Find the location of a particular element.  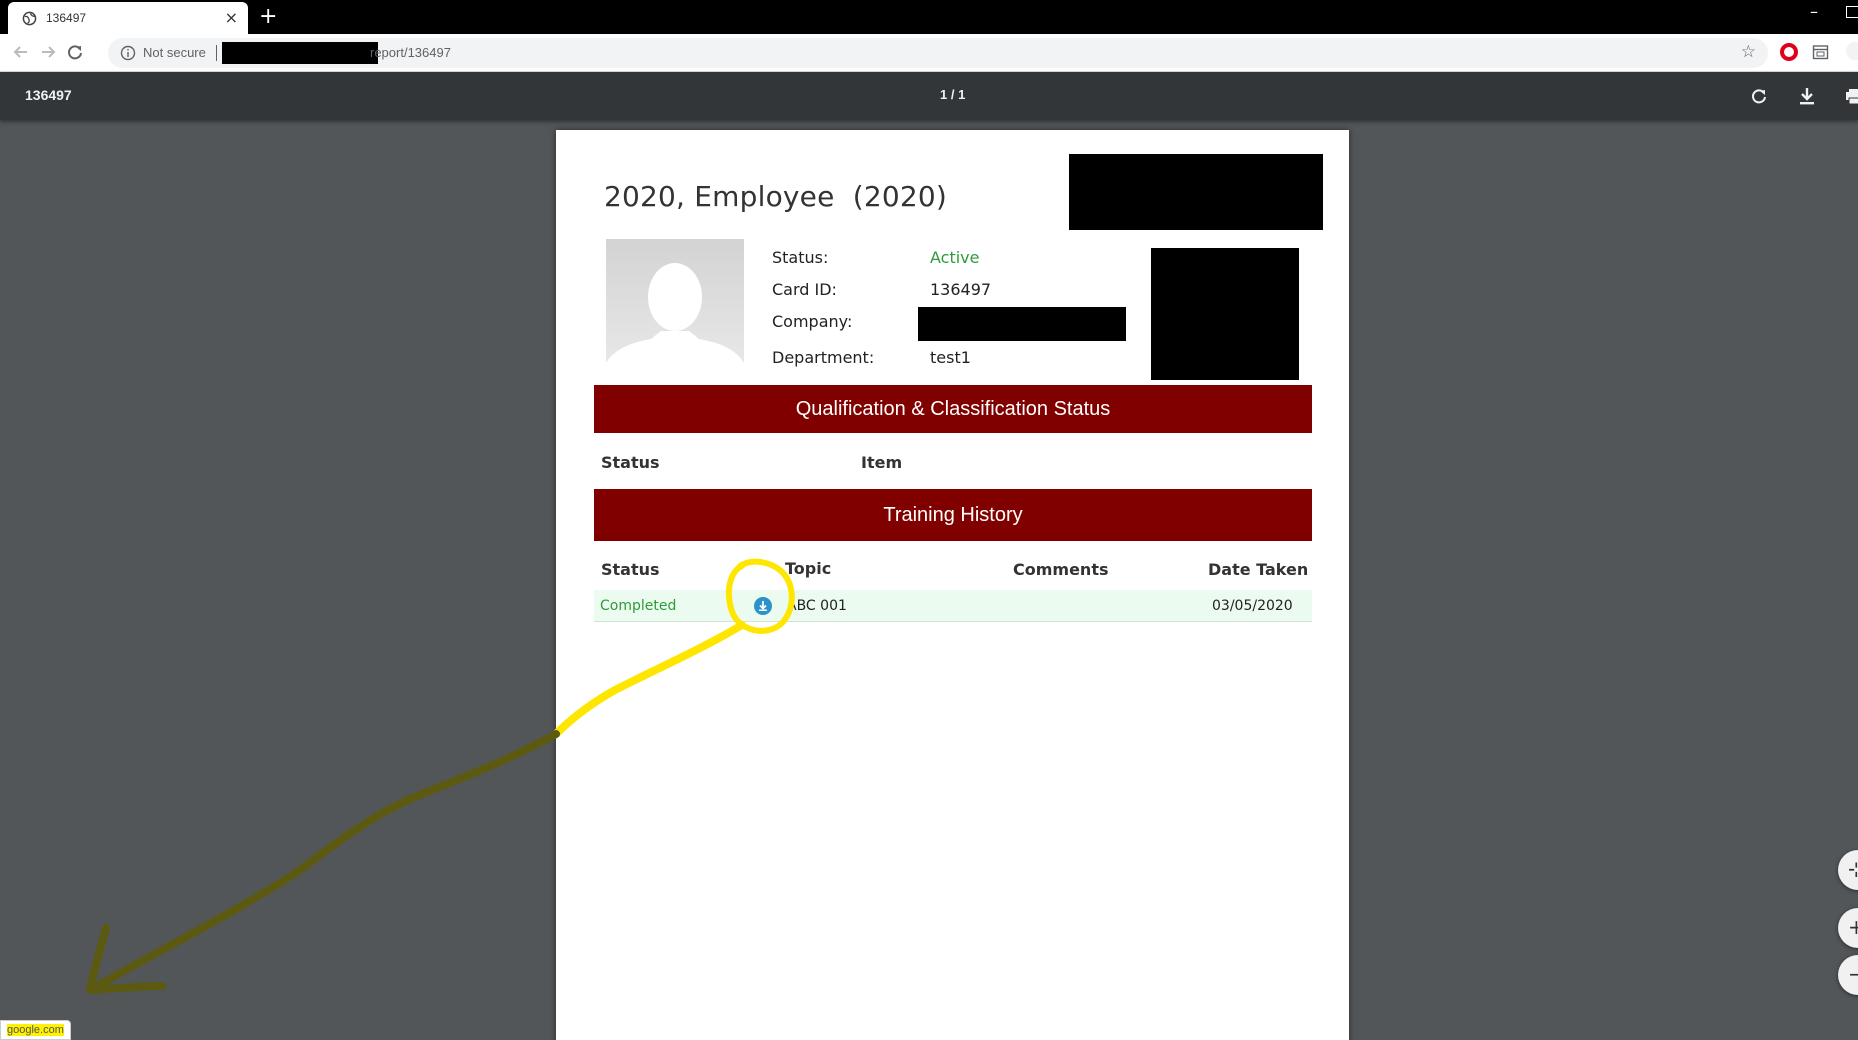

training-section-header: Training History is located at coordinates (953, 515).